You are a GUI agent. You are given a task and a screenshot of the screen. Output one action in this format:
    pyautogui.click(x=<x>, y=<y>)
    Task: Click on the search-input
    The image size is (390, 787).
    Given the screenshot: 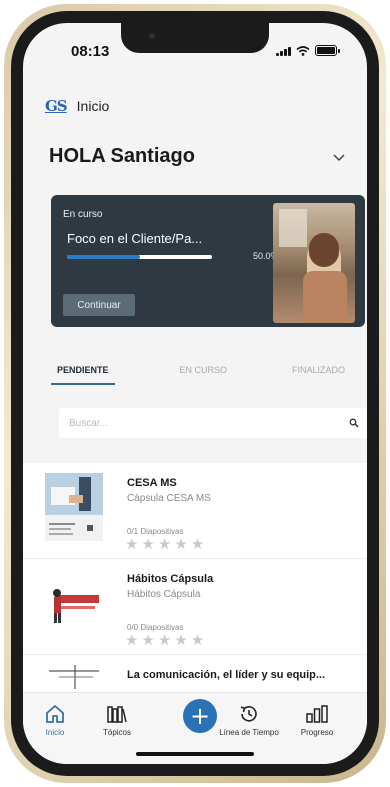 What is the action you would take?
    pyautogui.click(x=209, y=423)
    